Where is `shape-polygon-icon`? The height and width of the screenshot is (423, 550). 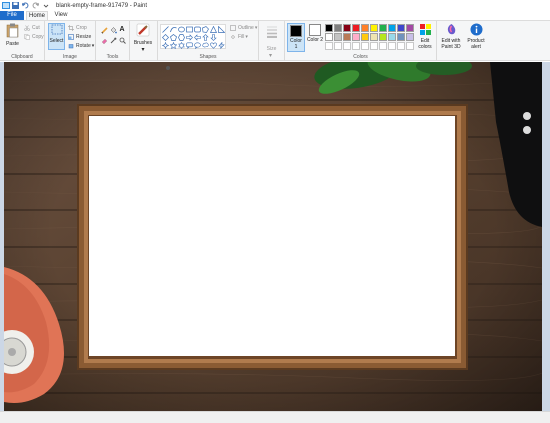
shape-polygon-icon is located at coordinates (205, 29).